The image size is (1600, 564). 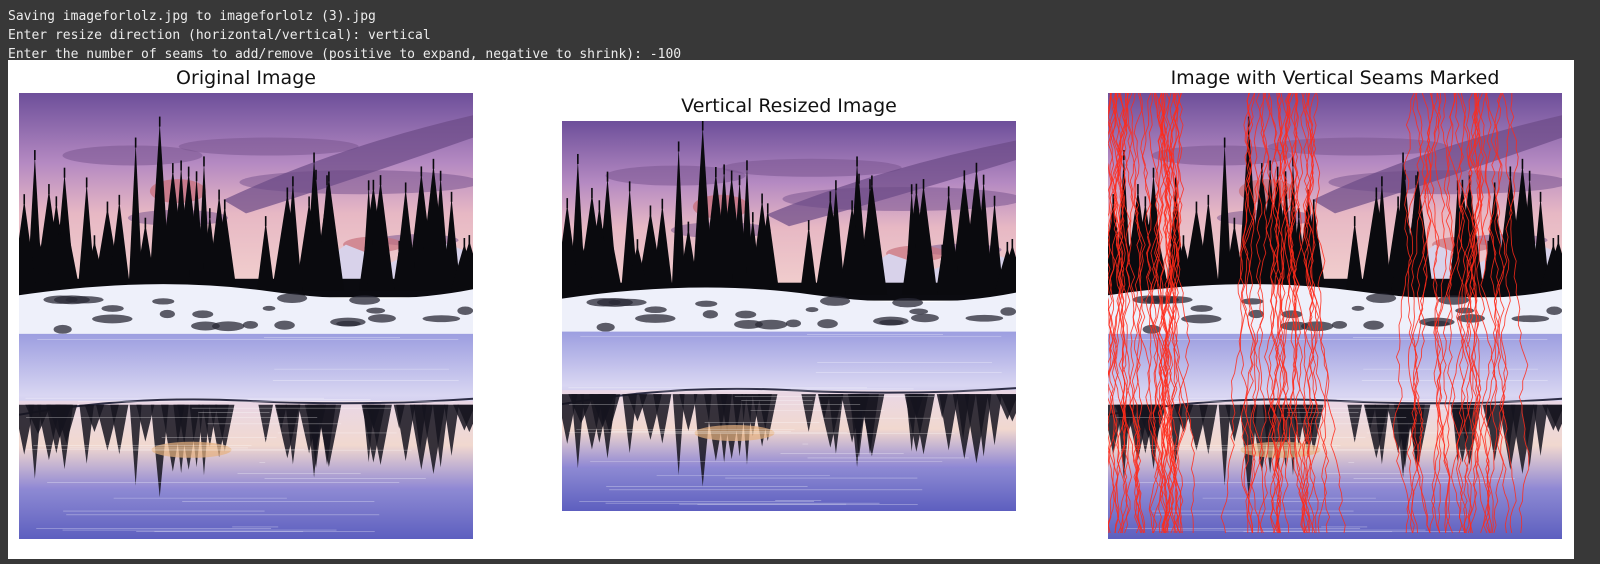 What do you see at coordinates (800, 561) in the screenshot?
I see `output-bottom-edge` at bounding box center [800, 561].